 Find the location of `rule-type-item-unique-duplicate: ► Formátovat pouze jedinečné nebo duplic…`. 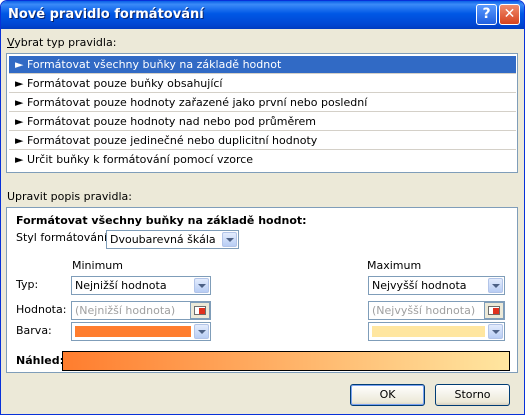

rule-type-item-unique-duplicate: ► Formátovat pouze jedinečné nebo duplic… is located at coordinates (262, 141).